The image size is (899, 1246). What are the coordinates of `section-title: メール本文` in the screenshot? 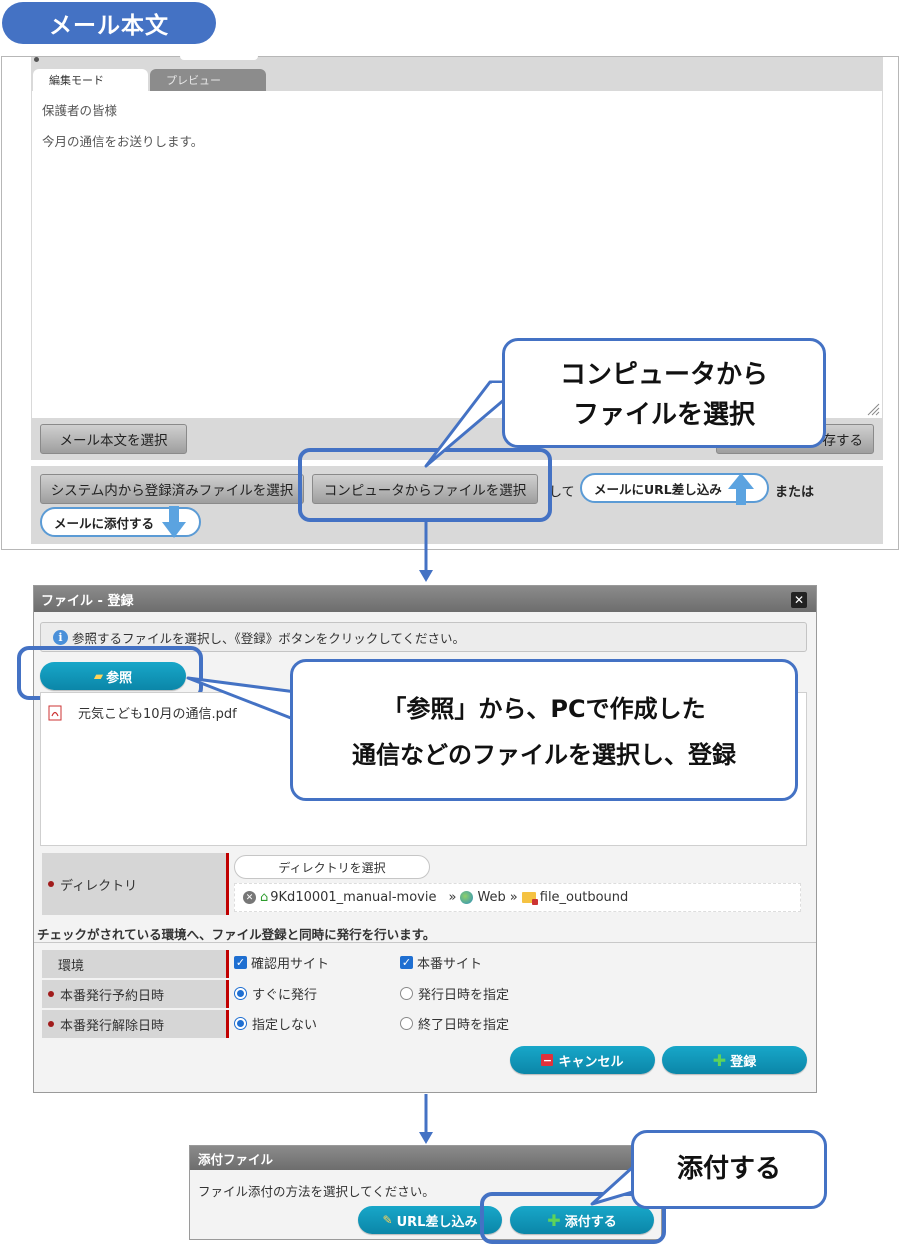 It's located at (109, 23).